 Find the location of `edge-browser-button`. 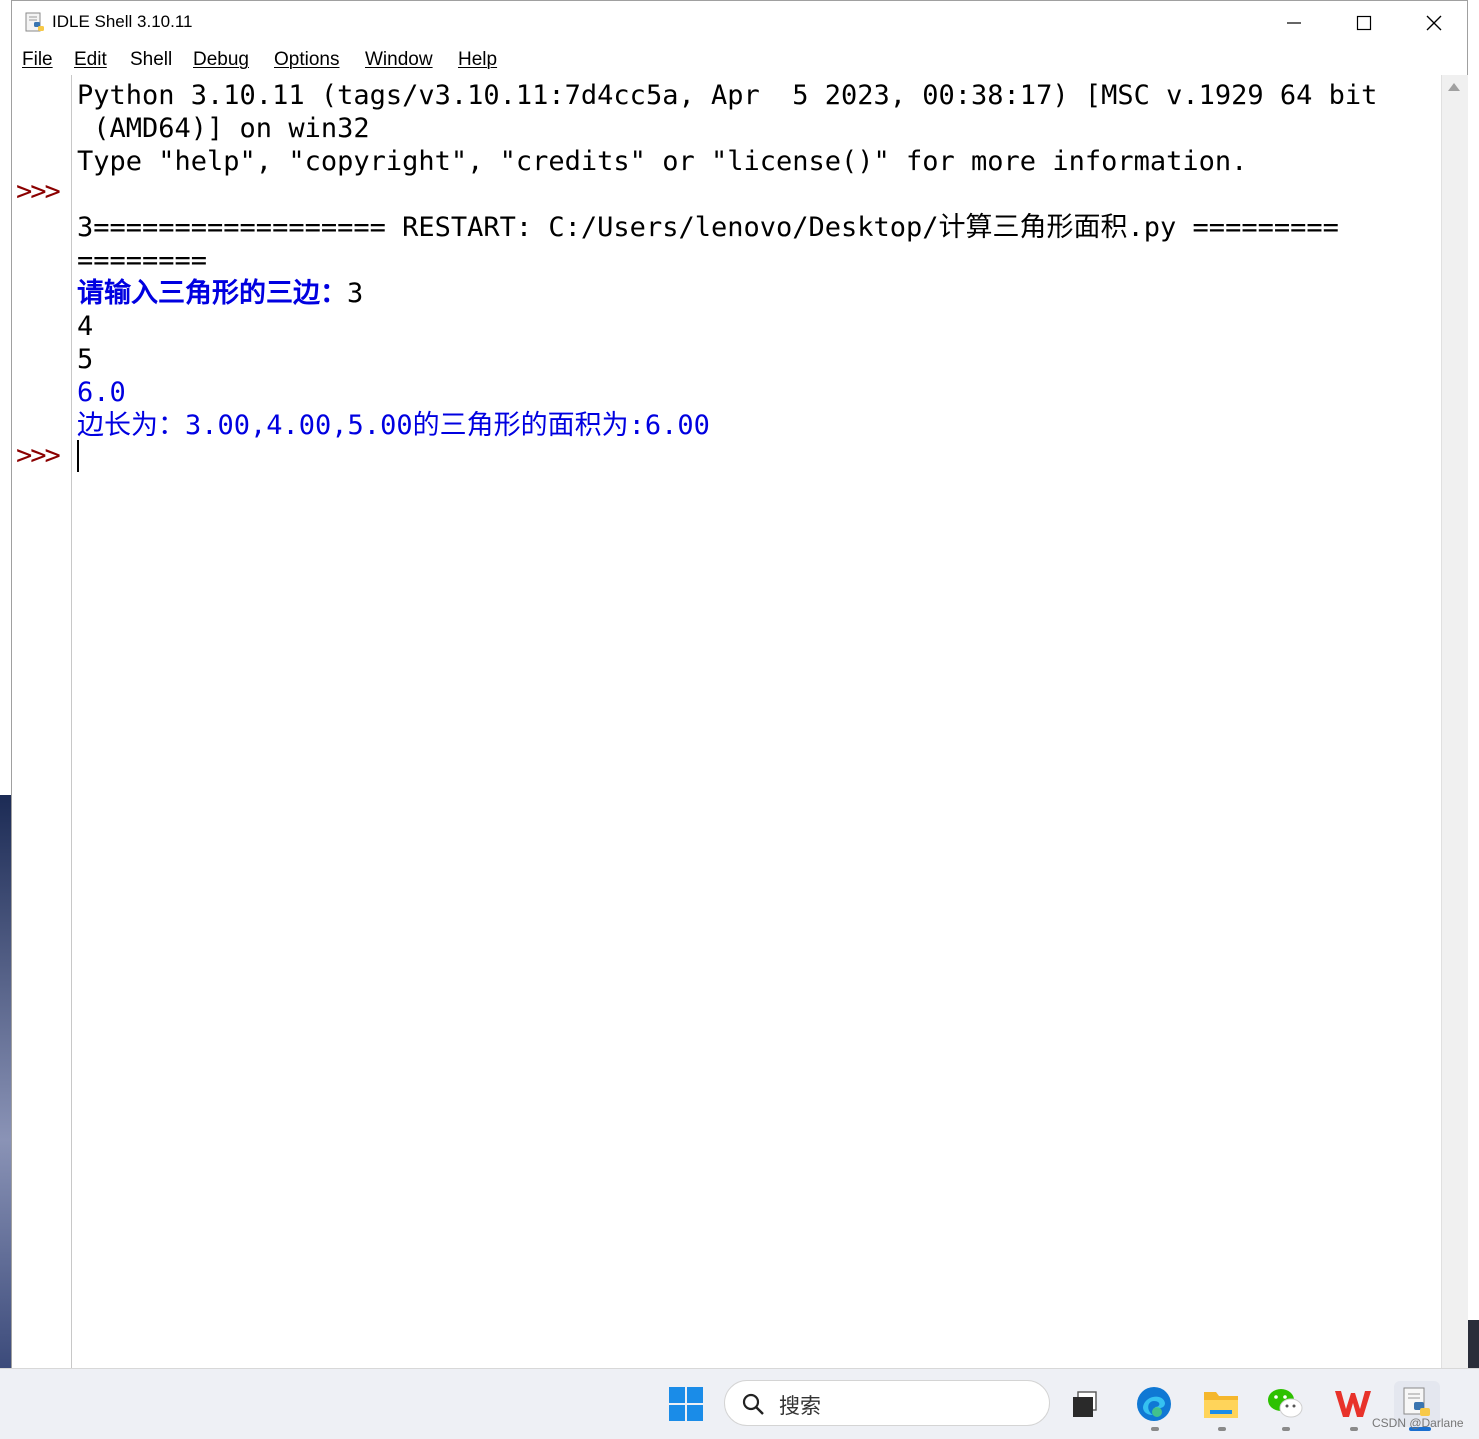

edge-browser-button is located at coordinates (1154, 1404).